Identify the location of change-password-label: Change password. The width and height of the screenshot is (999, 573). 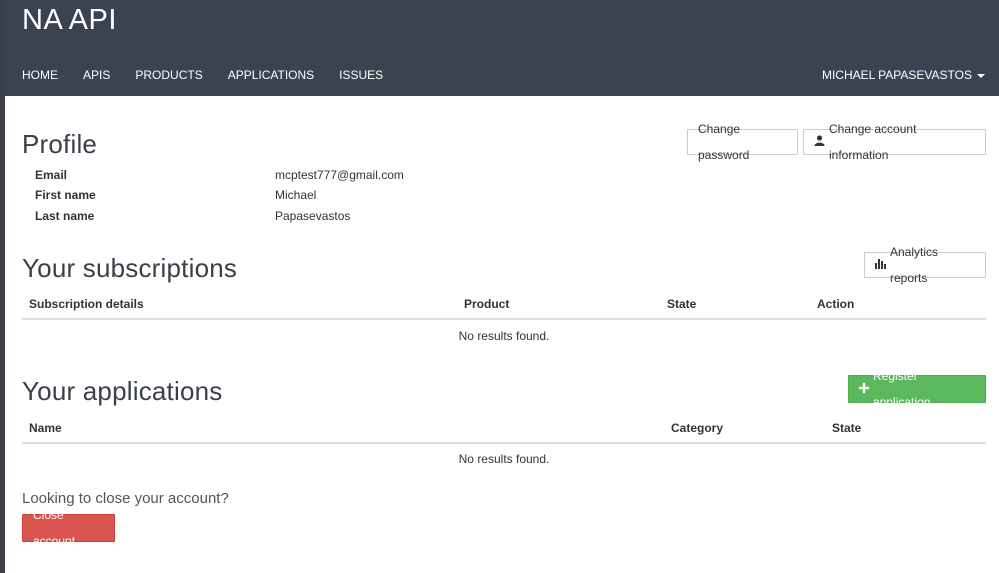
(724, 142).